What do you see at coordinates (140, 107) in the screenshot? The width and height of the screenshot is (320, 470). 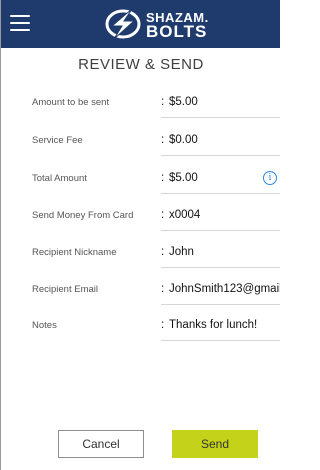 I see `field-amount-to-be-sent: Amount to be sent : $5.00` at bounding box center [140, 107].